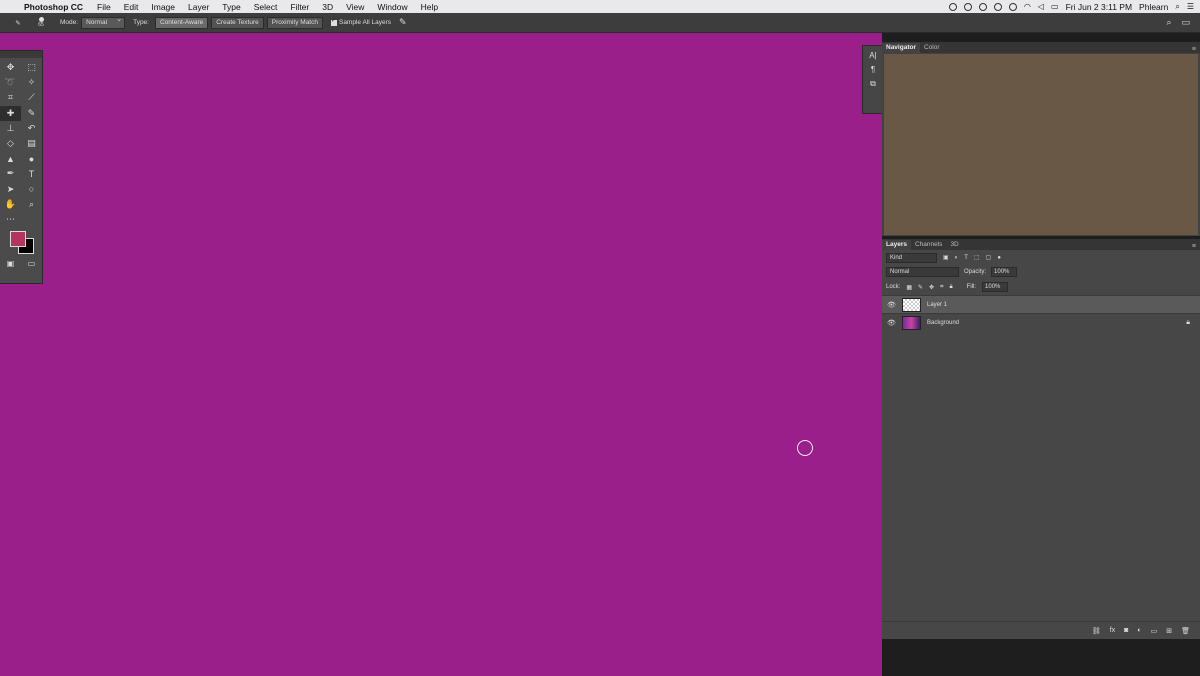 The height and width of the screenshot is (676, 1200). Describe the element at coordinates (53, 7) in the screenshot. I see `app-name: Photoshop CC` at that location.